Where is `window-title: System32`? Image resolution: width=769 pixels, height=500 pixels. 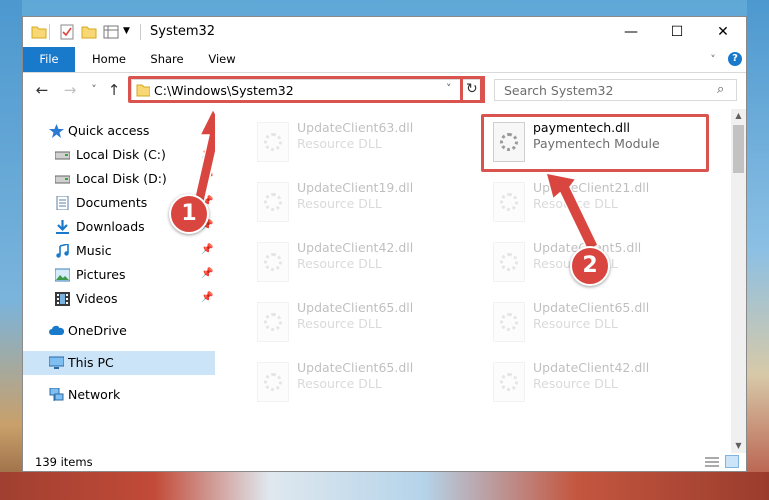
window-title: System32 is located at coordinates (183, 31).